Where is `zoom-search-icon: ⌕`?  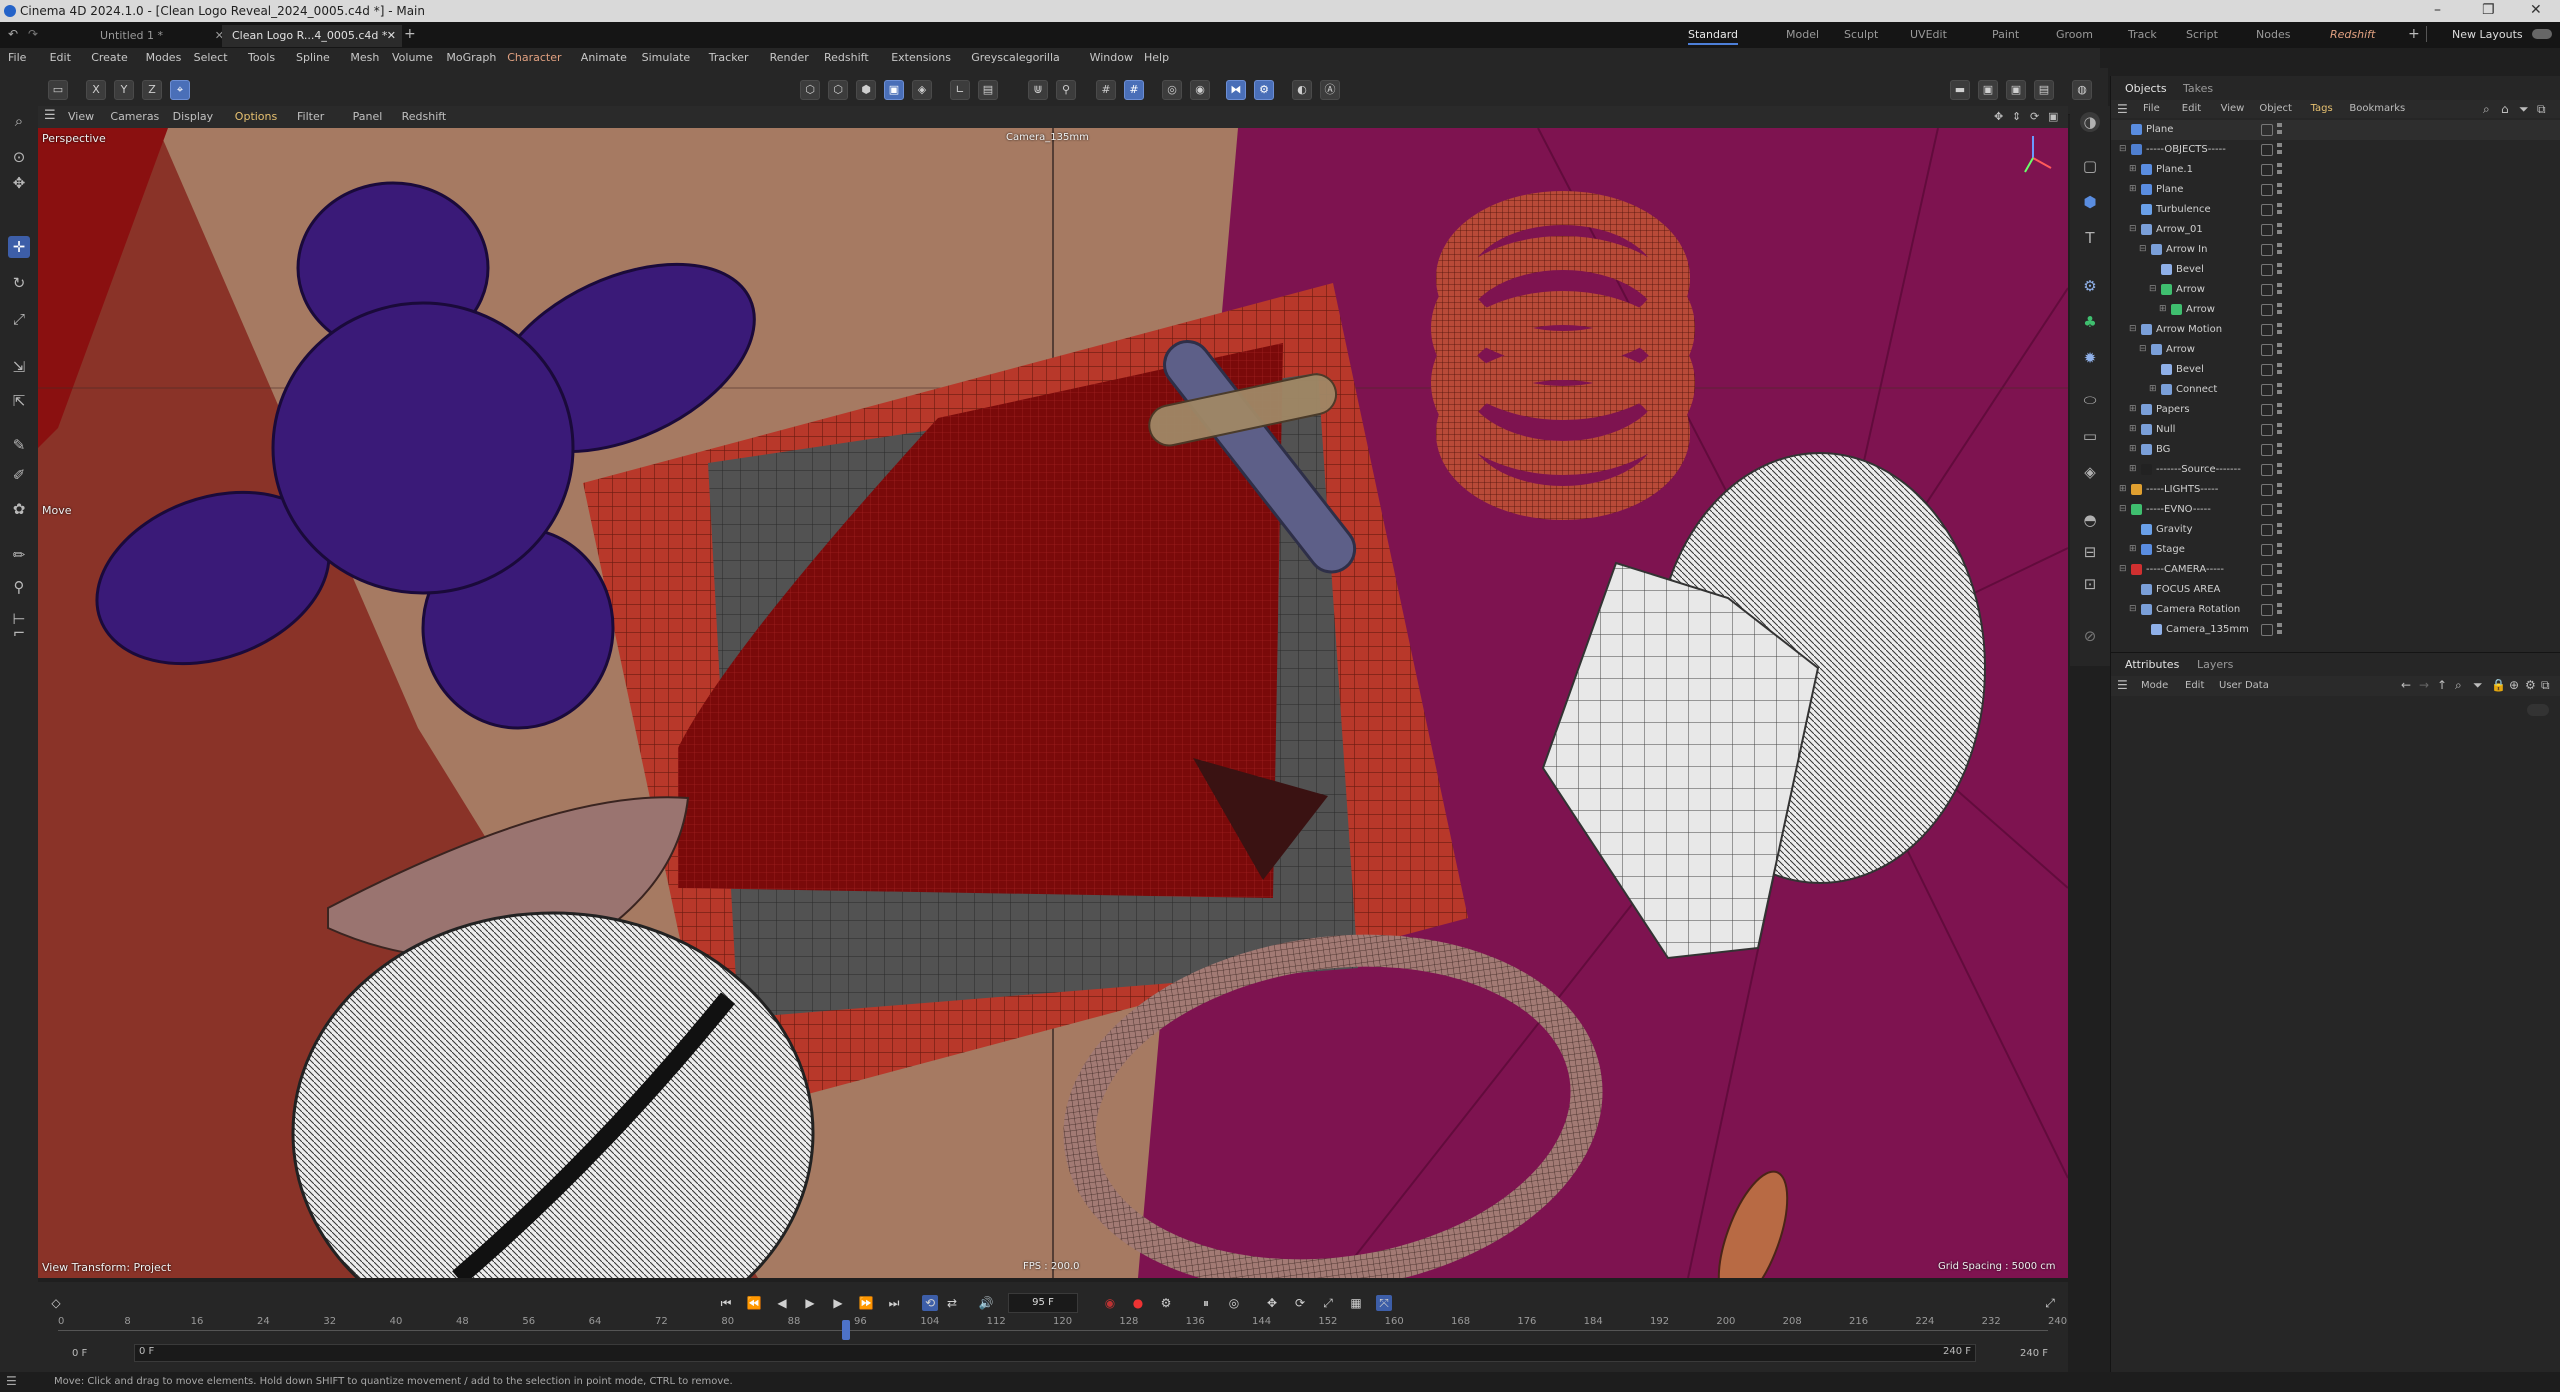 zoom-search-icon: ⌕ is located at coordinates (19, 121).